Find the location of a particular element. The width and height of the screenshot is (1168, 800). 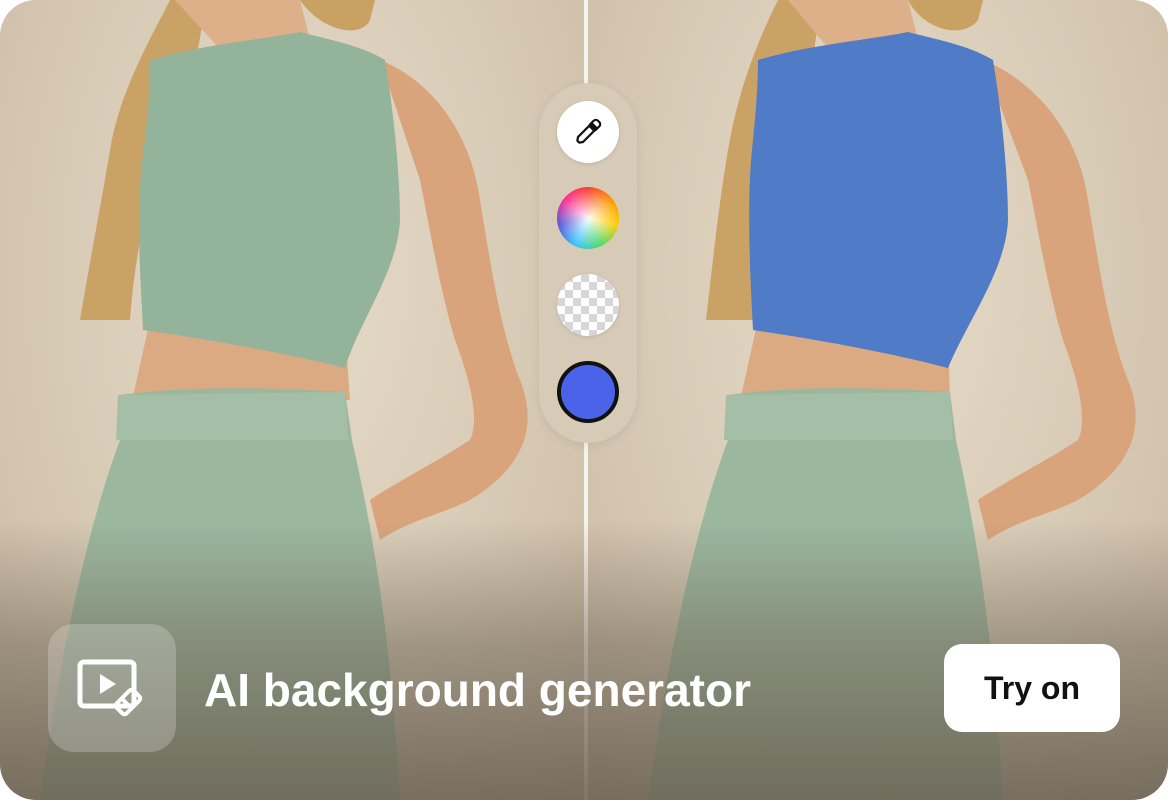

video-eraser-icon is located at coordinates (110, 688).